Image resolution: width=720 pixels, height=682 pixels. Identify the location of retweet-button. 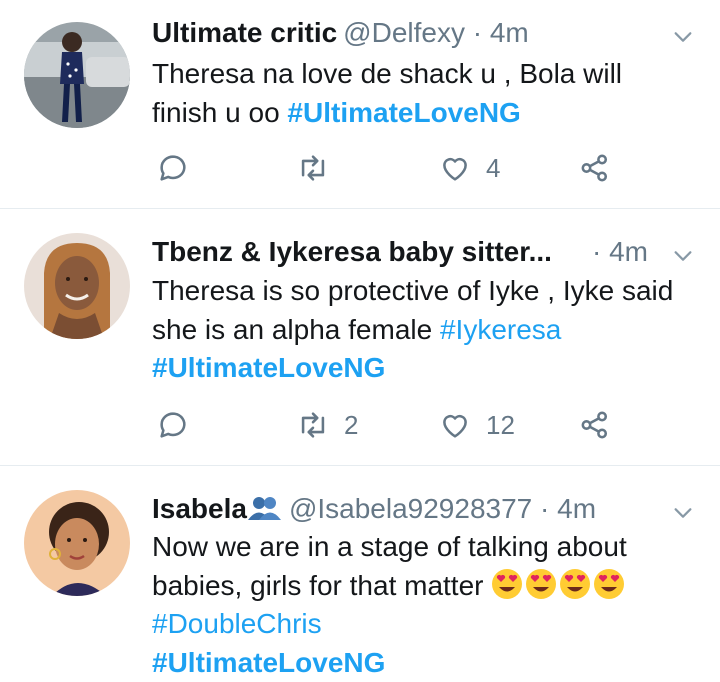
(320, 168).